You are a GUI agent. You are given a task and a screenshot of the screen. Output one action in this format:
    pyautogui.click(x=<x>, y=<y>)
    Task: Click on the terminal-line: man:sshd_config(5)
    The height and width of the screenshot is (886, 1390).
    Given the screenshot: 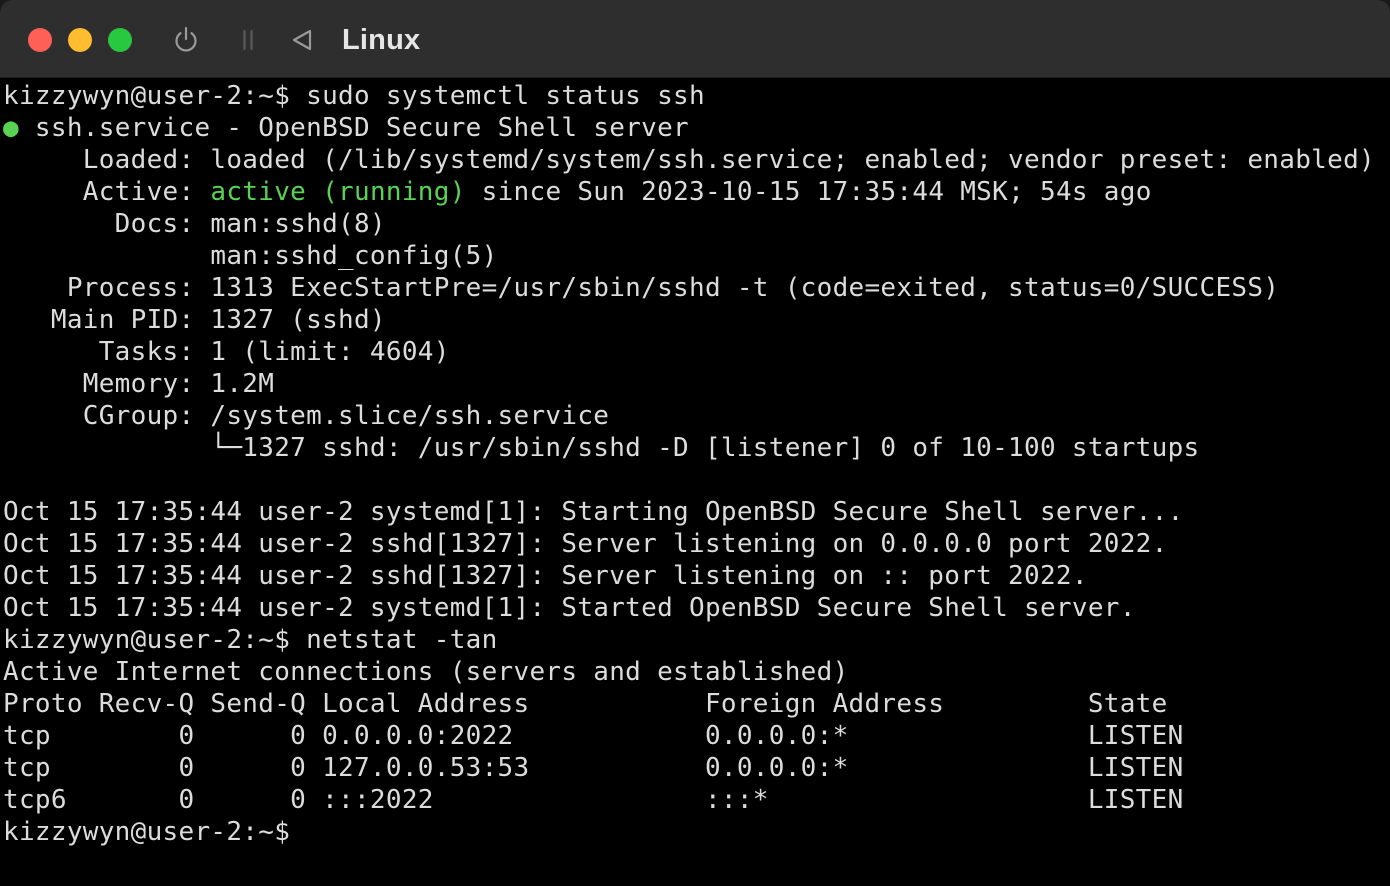 What is the action you would take?
    pyautogui.click(x=250, y=256)
    